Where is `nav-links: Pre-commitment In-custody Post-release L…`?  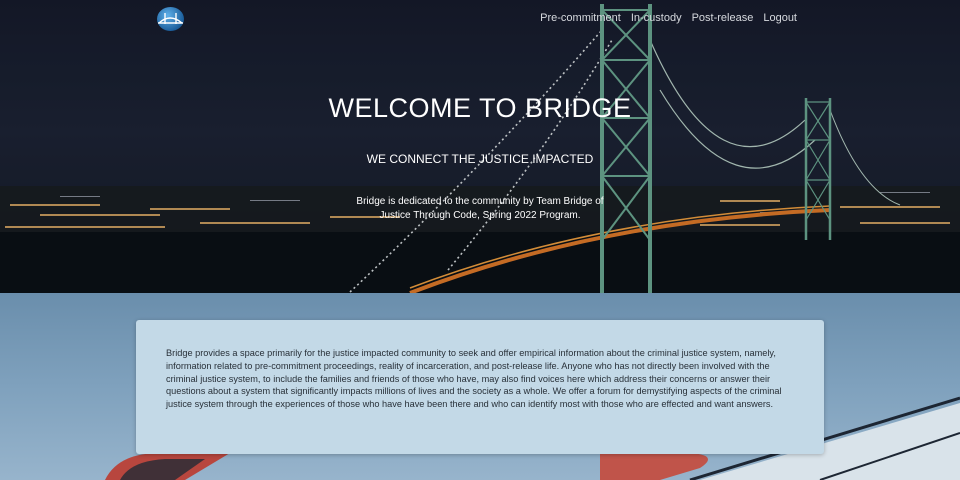
nav-links: Pre-commitment In-custody Post-release L… is located at coordinates (668, 18).